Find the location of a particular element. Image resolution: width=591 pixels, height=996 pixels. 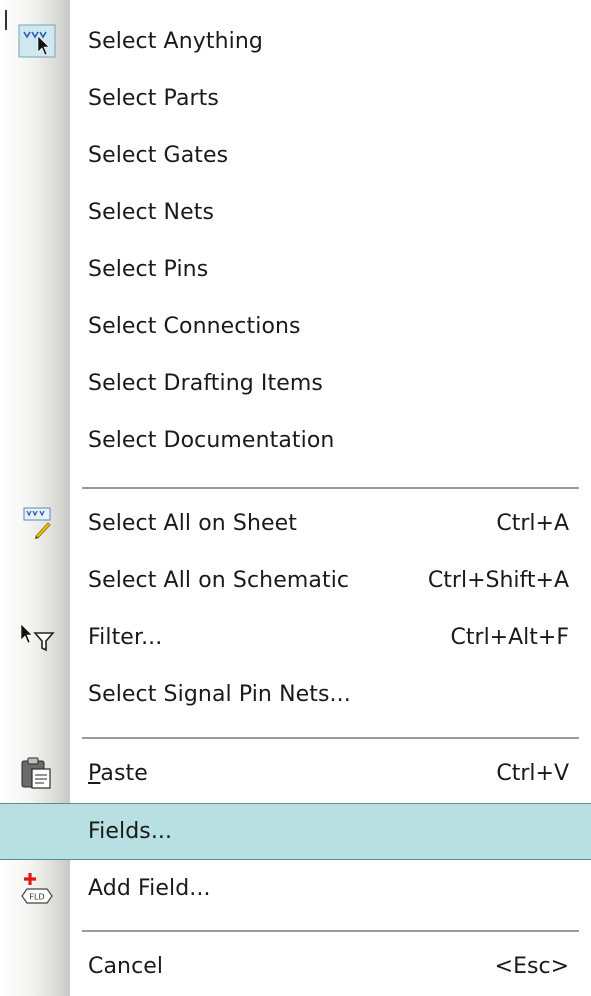

menu-item-select-parts: Select Parts is located at coordinates (295, 98).